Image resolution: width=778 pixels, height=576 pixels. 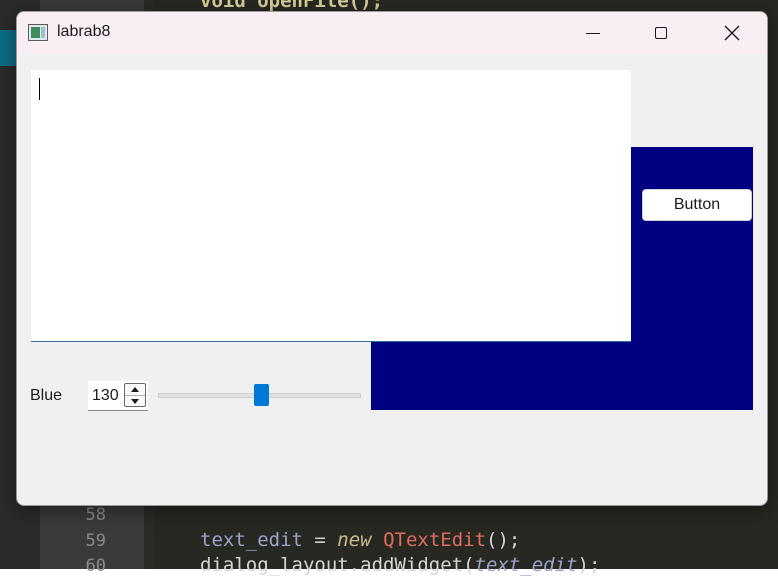 I want to click on slider-handle, so click(x=261, y=395).